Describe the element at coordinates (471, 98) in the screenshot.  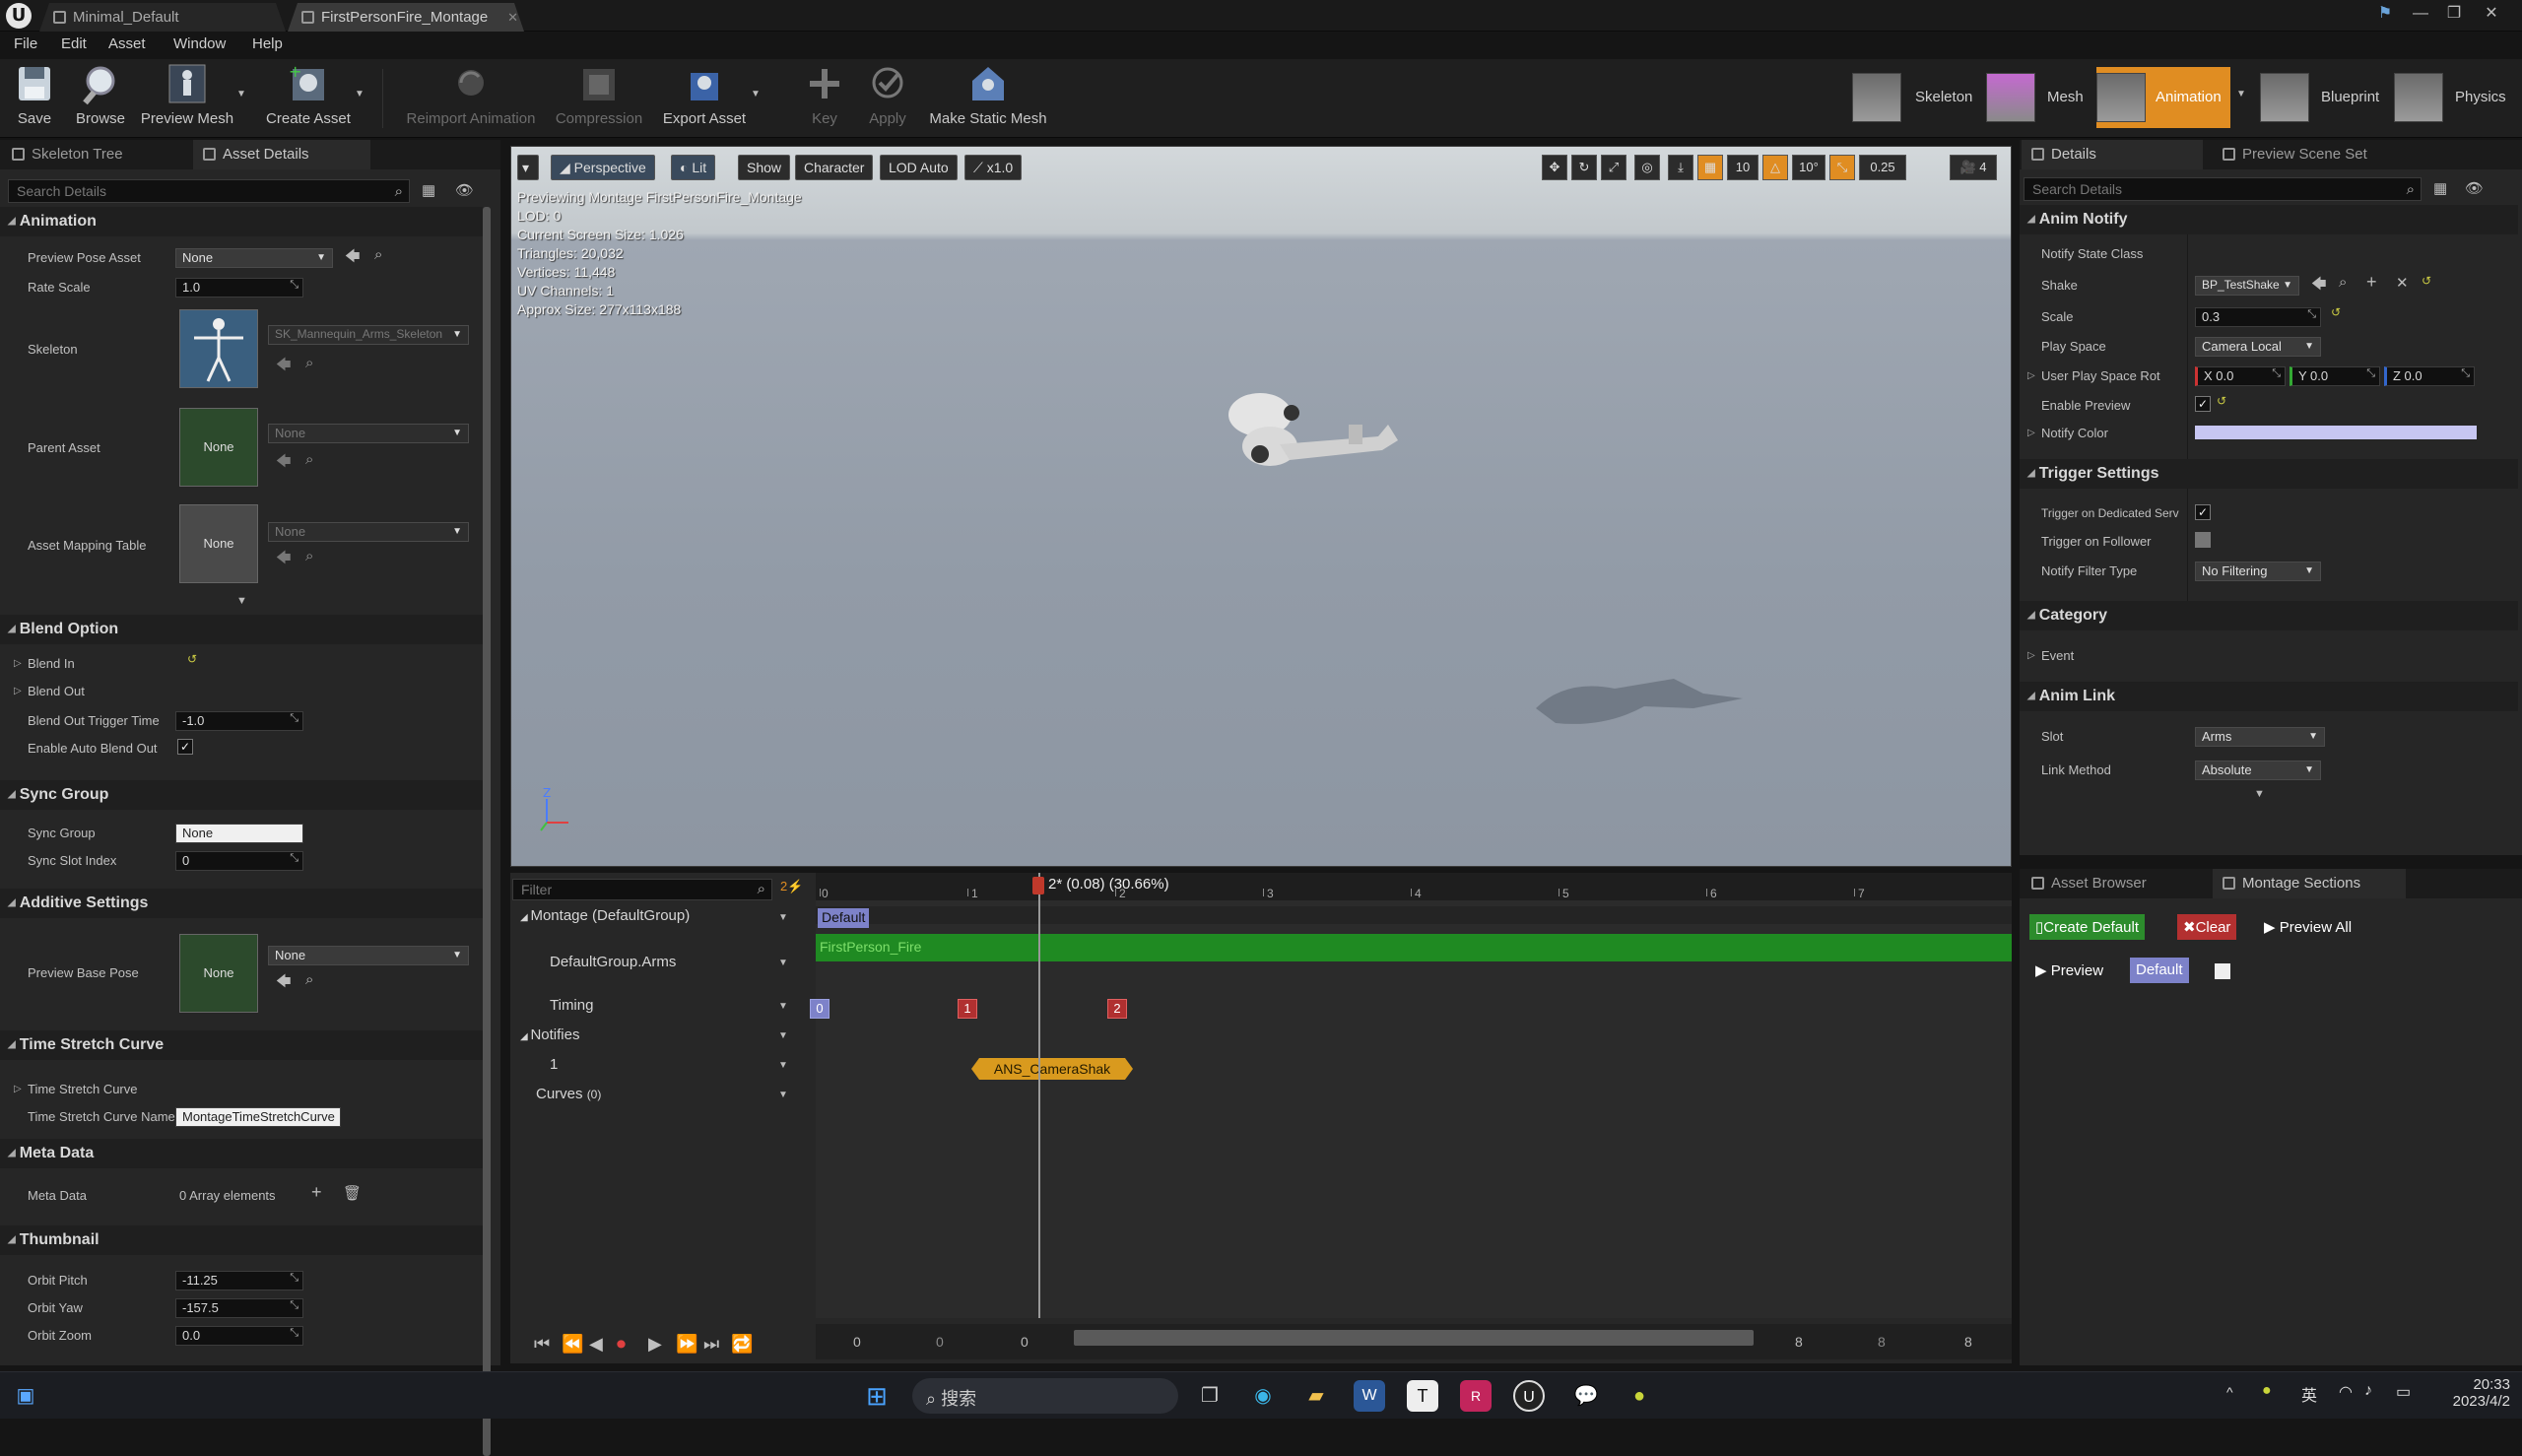
I see `reimport-animation-button: Reimport Animation` at that location.